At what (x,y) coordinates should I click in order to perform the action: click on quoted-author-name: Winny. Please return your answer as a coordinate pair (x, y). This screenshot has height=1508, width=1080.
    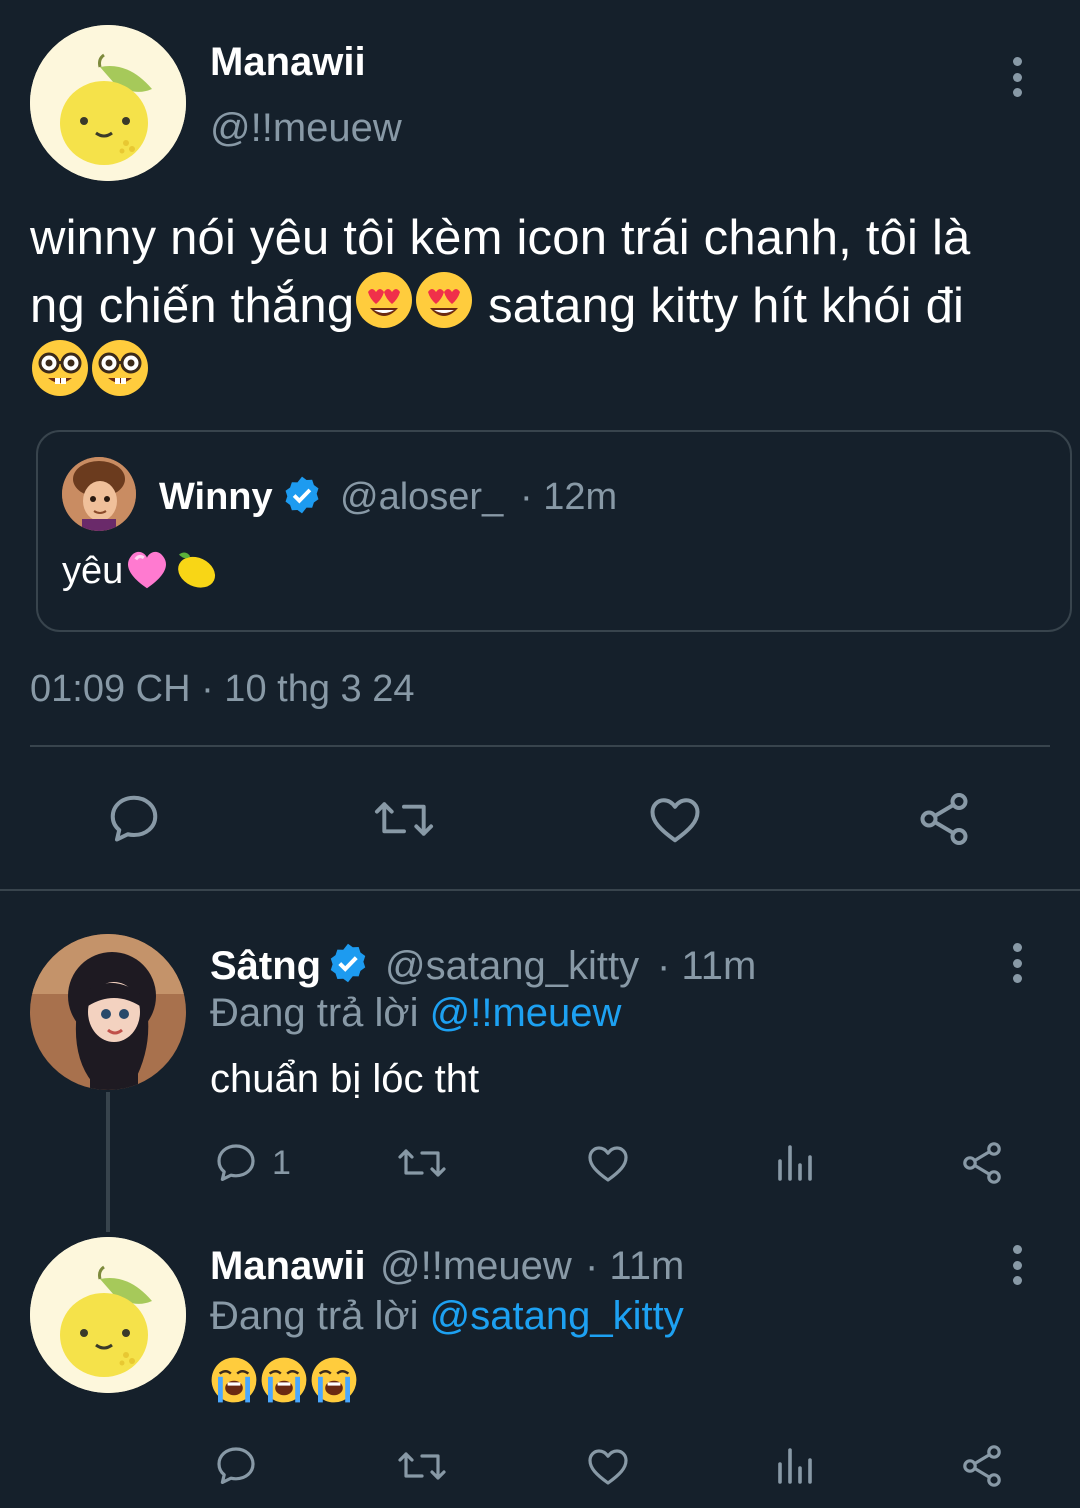
    Looking at the image, I should click on (216, 497).